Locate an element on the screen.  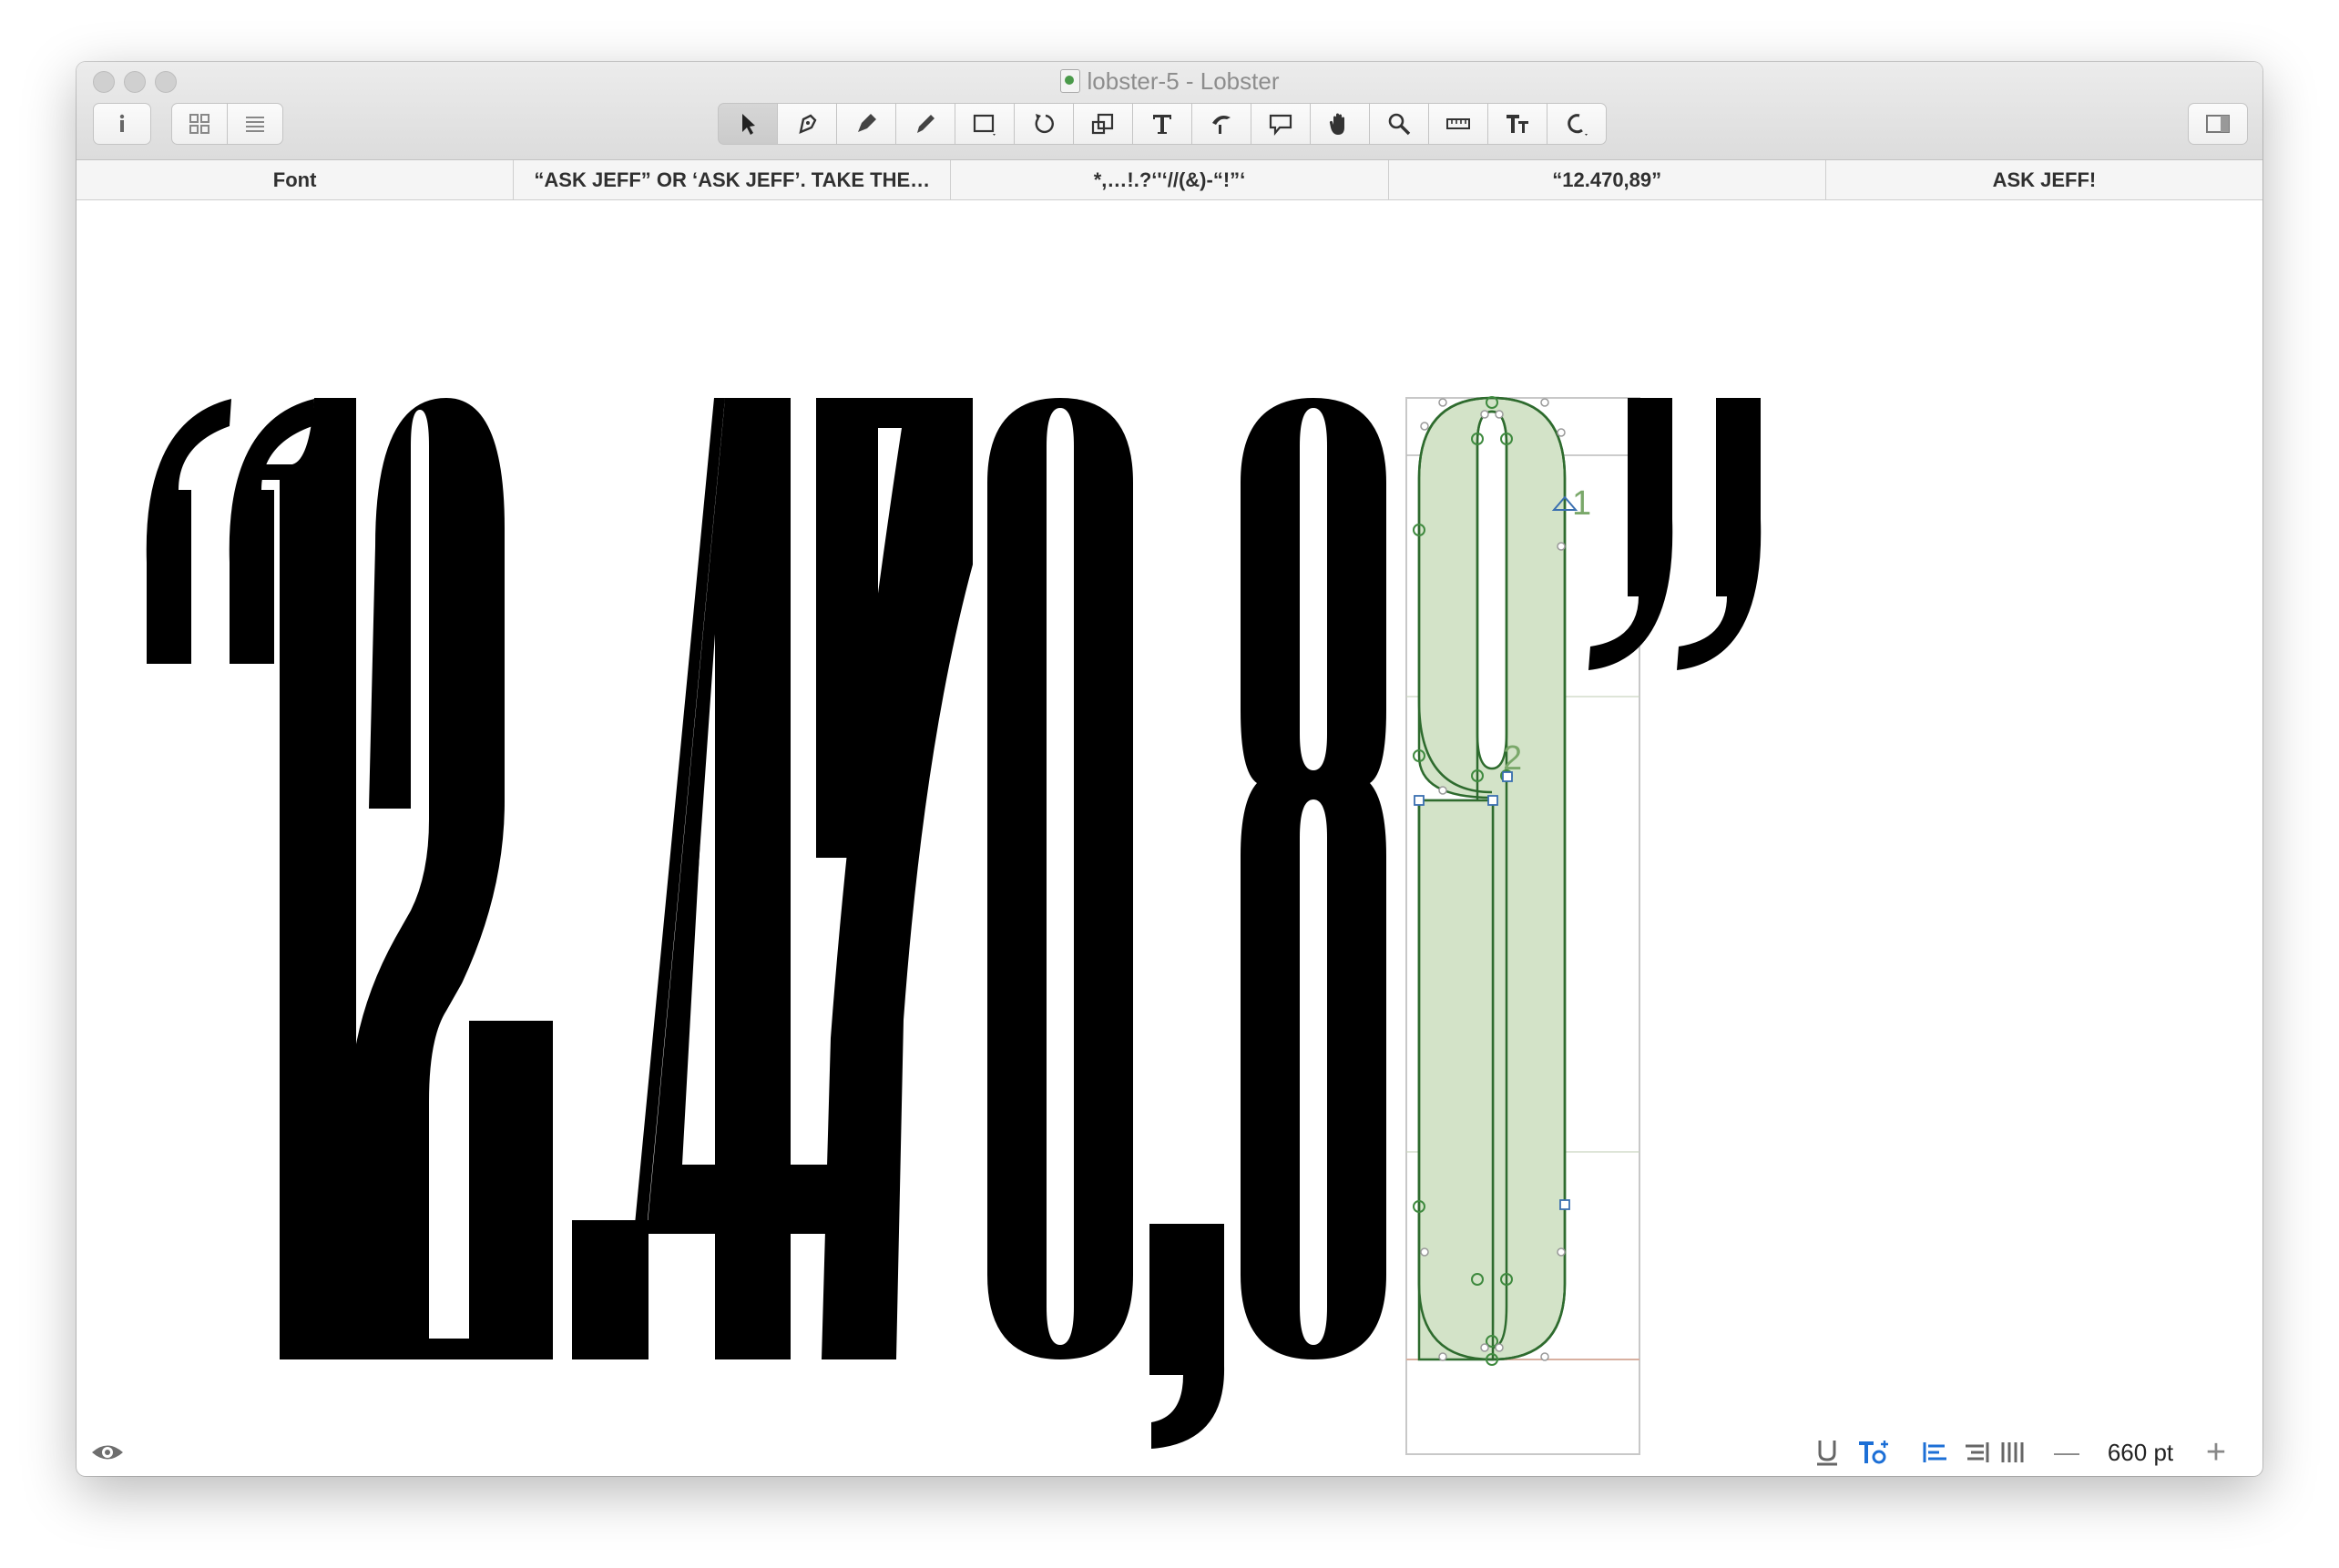
pencil-tool-button is located at coordinates (925, 124).